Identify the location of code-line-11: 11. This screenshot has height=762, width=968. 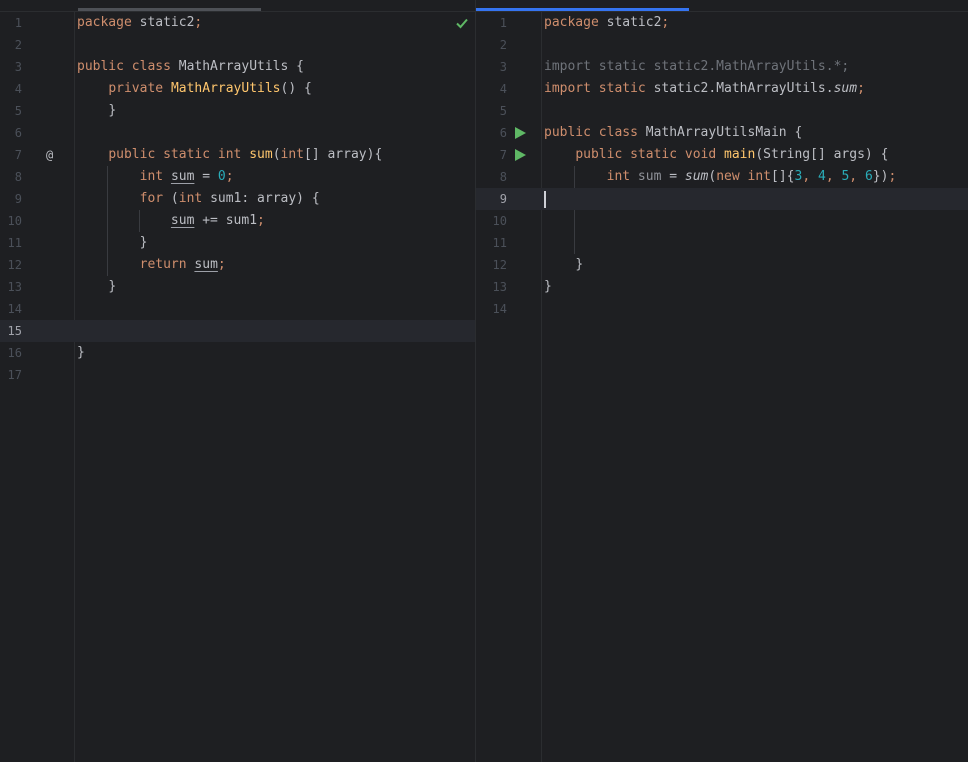
(722, 243).